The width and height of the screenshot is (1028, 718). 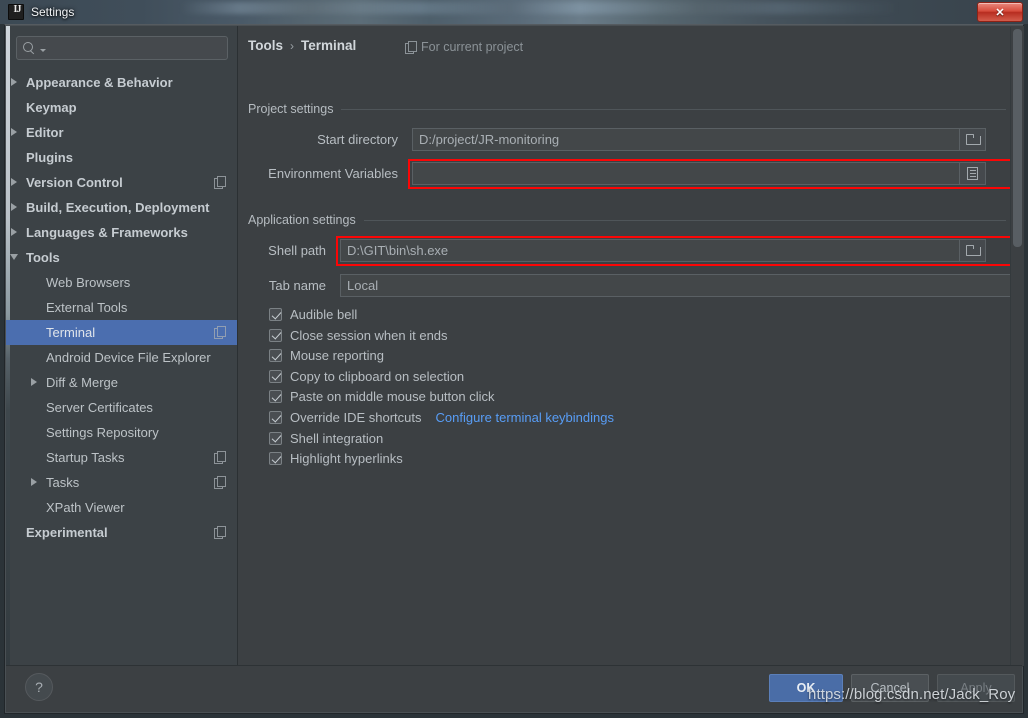 I want to click on apply-button: Apply, so click(x=976, y=688).